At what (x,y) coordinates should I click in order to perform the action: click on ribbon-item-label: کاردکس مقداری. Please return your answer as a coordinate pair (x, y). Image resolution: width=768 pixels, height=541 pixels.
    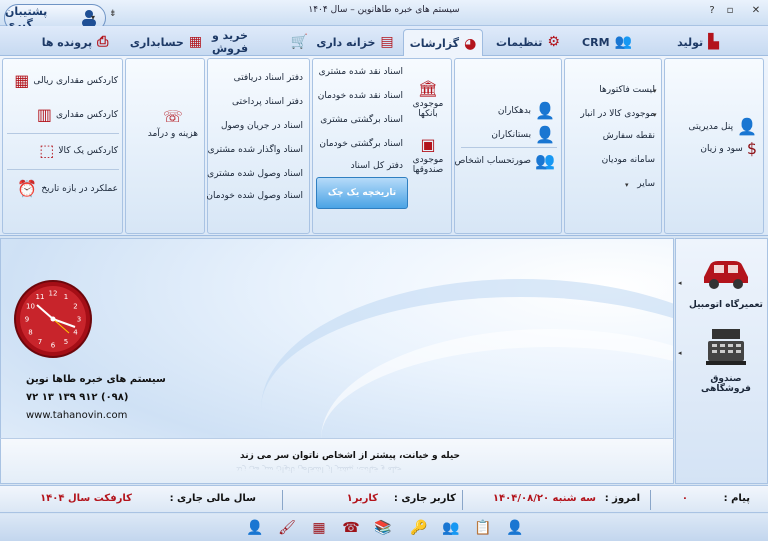
    Looking at the image, I should click on (87, 115).